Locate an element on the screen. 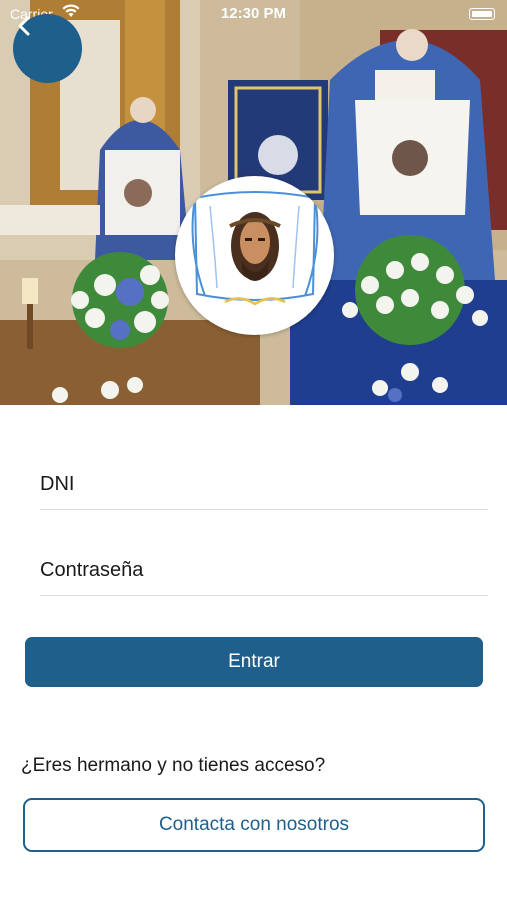 The height and width of the screenshot is (900, 507). status-time: 12:30 PM is located at coordinates (253, 13).